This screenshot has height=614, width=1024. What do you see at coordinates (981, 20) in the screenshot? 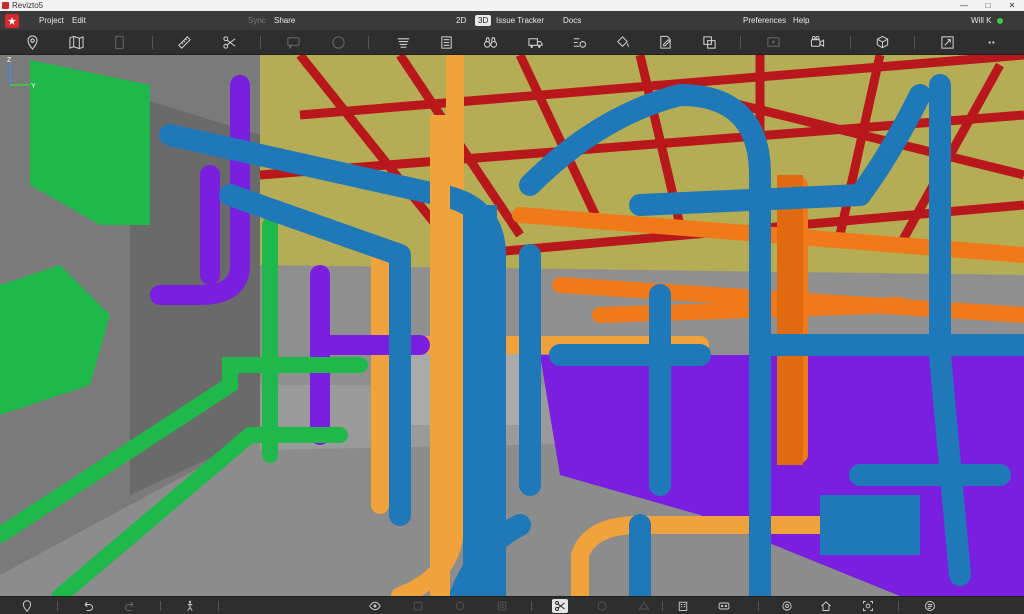
I see `user-name: Will K` at bounding box center [981, 20].